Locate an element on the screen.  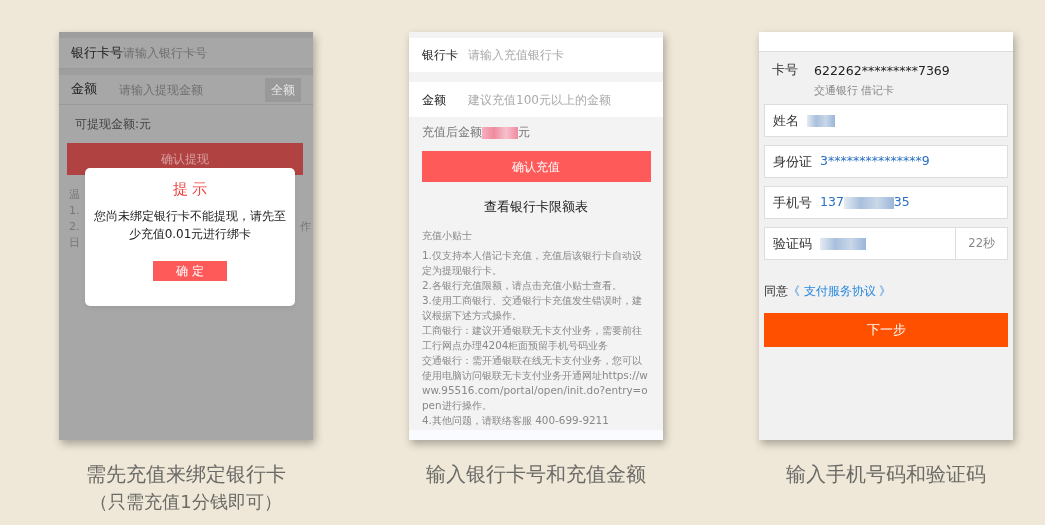
field-label: 卡号 is located at coordinates (785, 70).